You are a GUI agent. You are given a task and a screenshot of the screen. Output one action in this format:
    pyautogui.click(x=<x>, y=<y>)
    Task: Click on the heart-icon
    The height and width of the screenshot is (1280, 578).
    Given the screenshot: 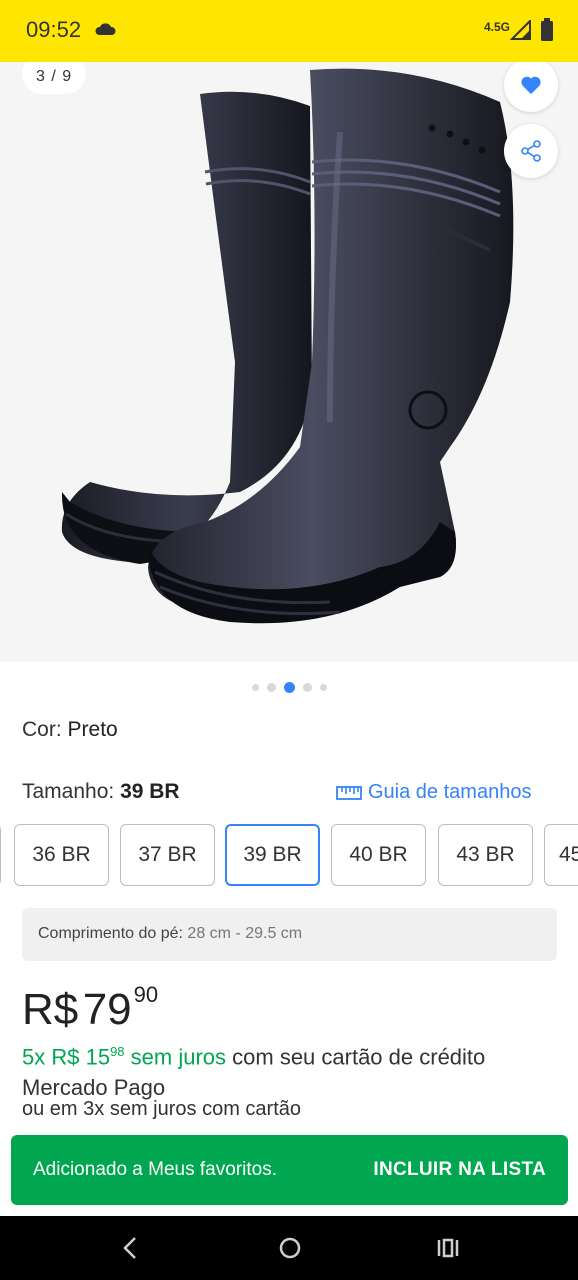 What is the action you would take?
    pyautogui.click(x=531, y=85)
    